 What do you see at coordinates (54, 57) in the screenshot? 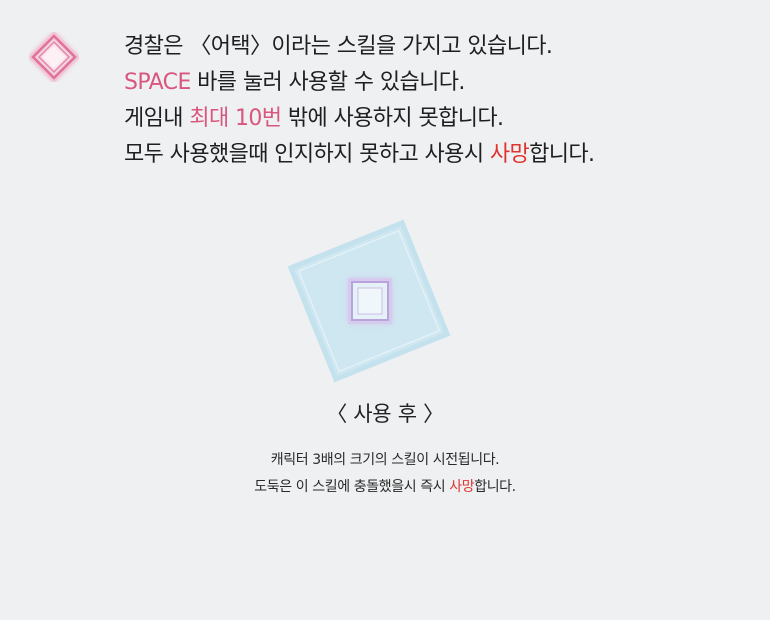
I see `pink-diamond-skill-icon` at bounding box center [54, 57].